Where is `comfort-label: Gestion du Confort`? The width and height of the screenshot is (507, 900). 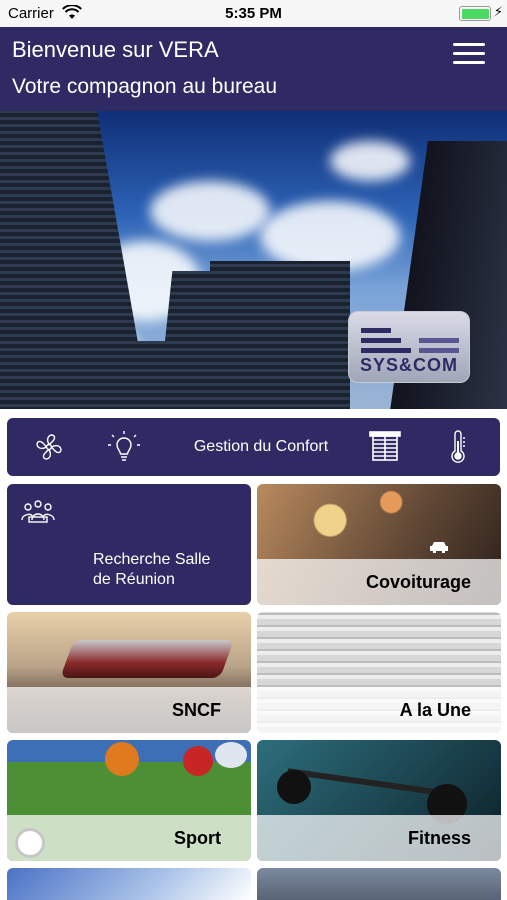 comfort-label: Gestion du Confort is located at coordinates (261, 446).